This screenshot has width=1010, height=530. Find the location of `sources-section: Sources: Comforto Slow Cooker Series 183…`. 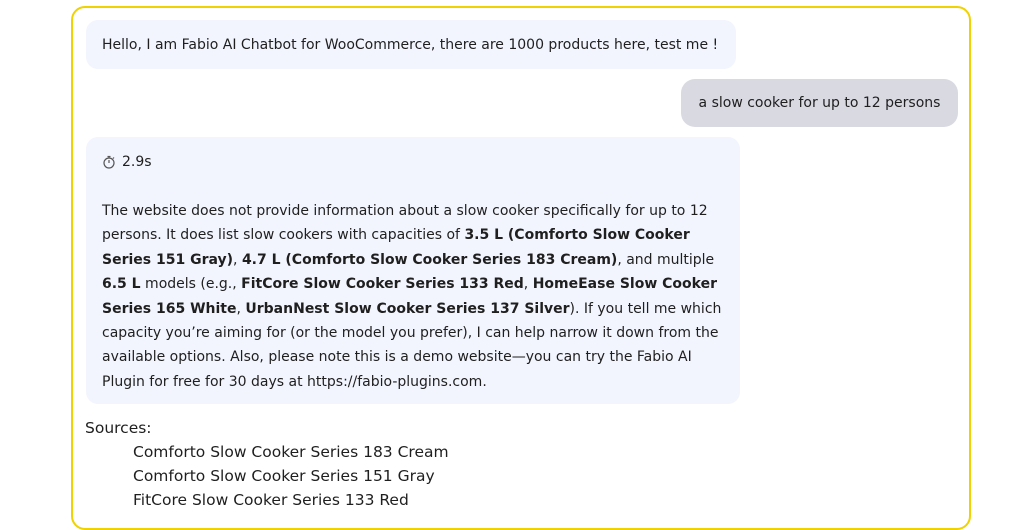

sources-section: Sources: Comforto Slow Cooker Series 183… is located at coordinates (267, 464).